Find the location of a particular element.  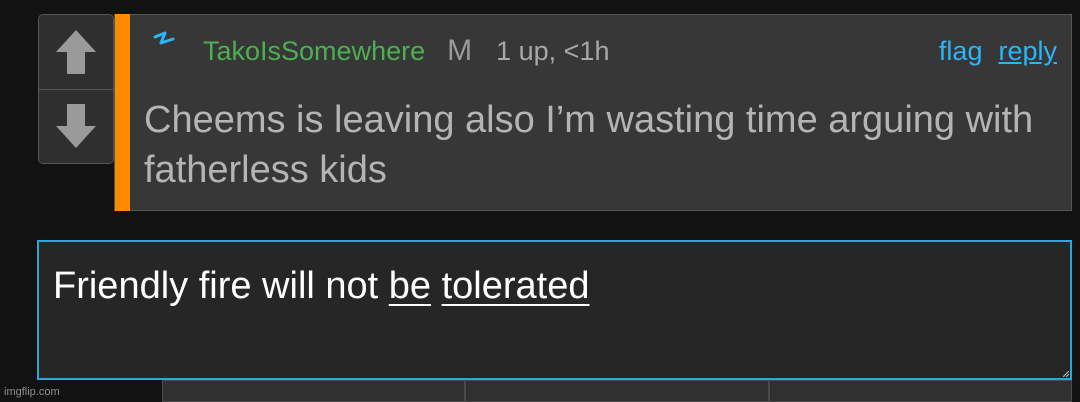

comment-score: 1 up, <1h is located at coordinates (553, 50).